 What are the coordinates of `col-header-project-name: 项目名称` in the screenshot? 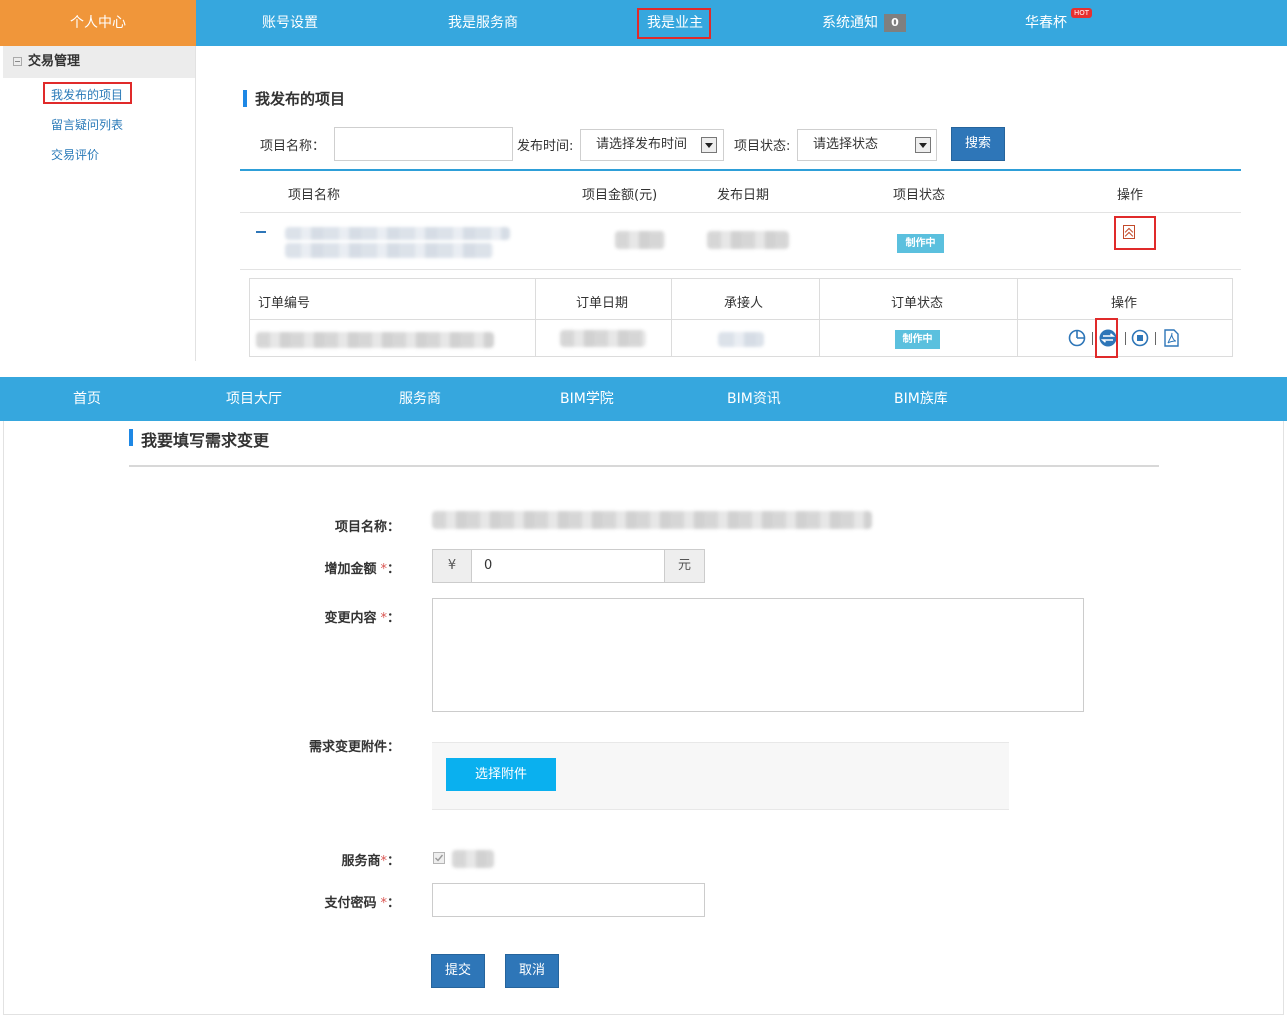 It's located at (314, 195).